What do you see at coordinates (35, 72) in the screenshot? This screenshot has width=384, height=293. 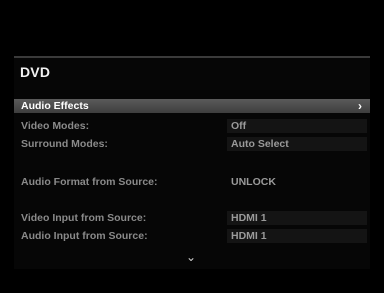 I see `page-title: DVD` at bounding box center [35, 72].